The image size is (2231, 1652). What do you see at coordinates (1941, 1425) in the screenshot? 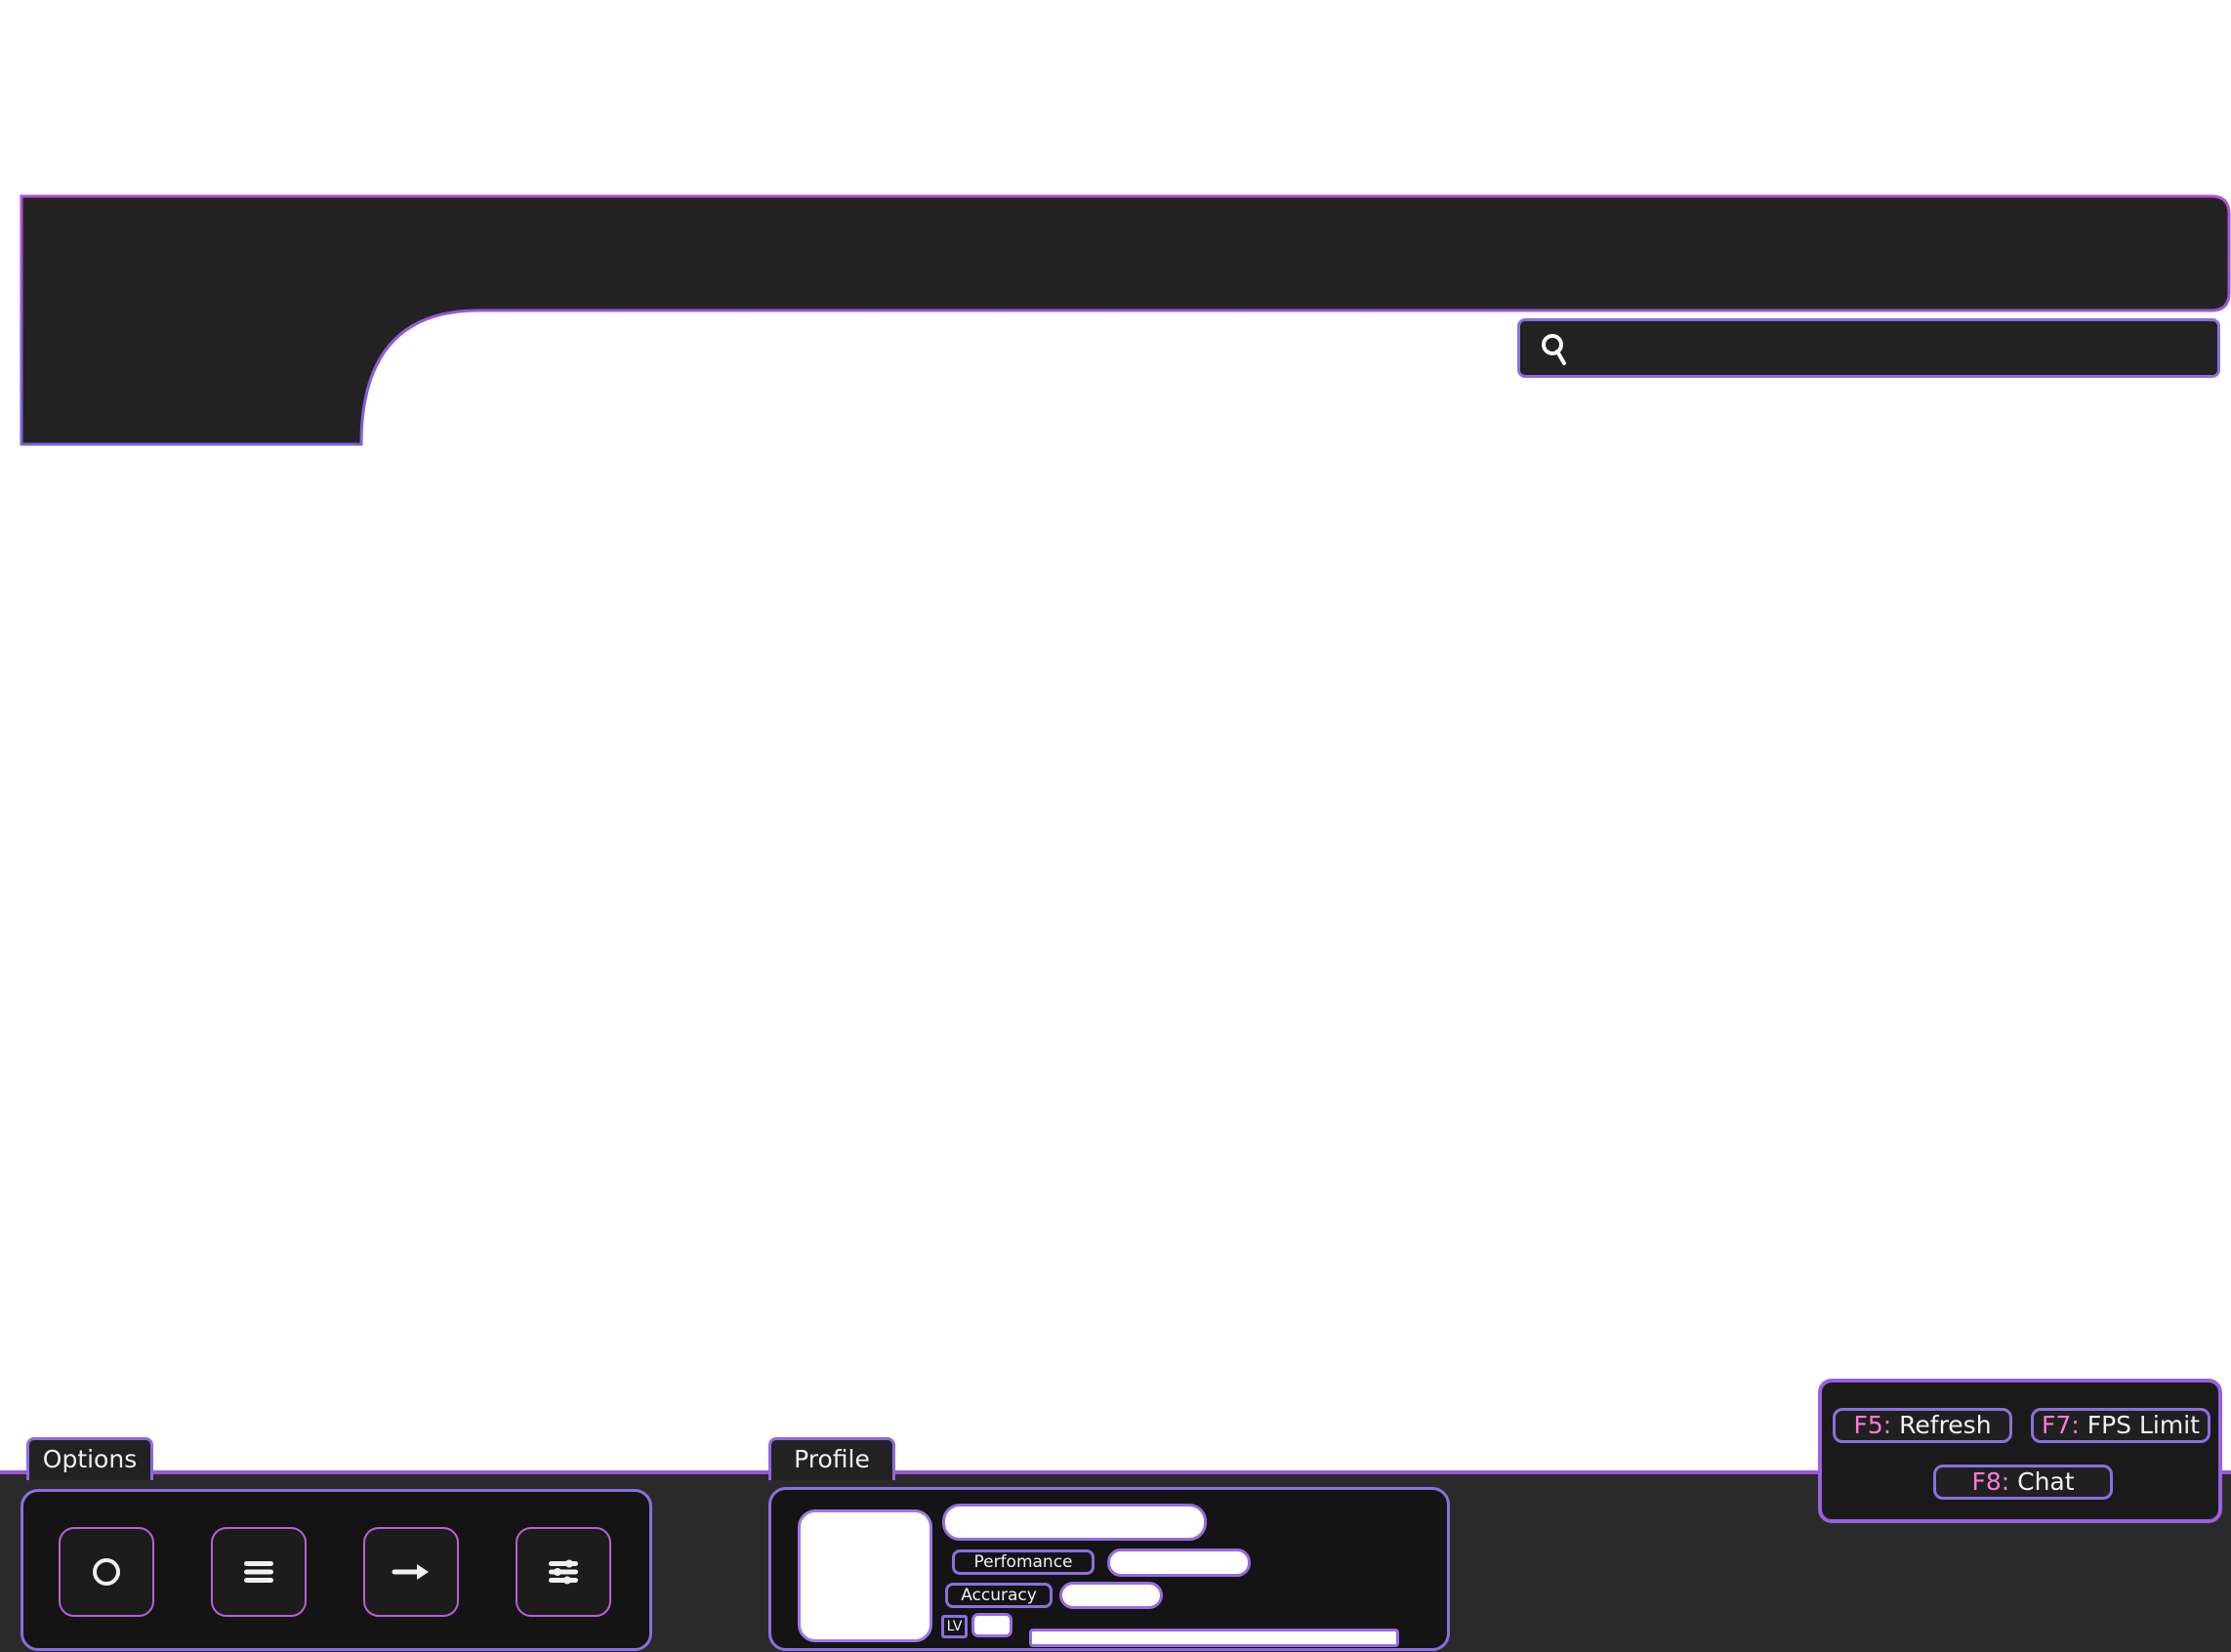
I see `refresh-label: Refresh` at bounding box center [1941, 1425].